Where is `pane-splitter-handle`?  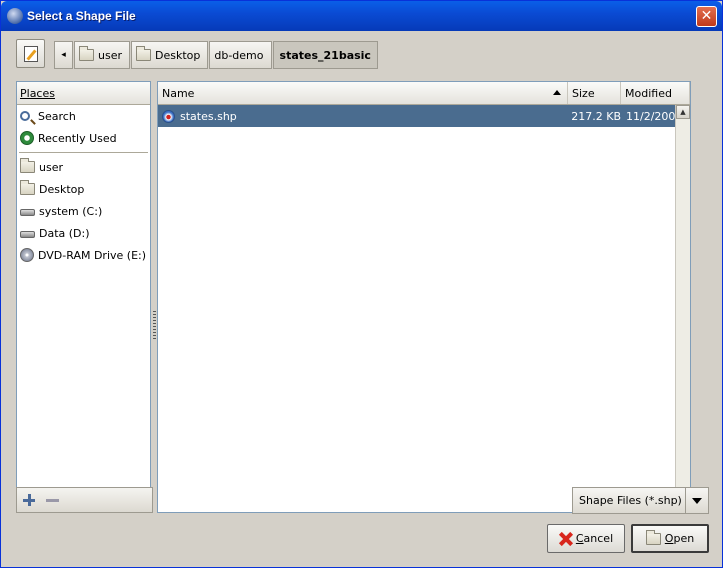
pane-splitter-handle is located at coordinates (154, 326).